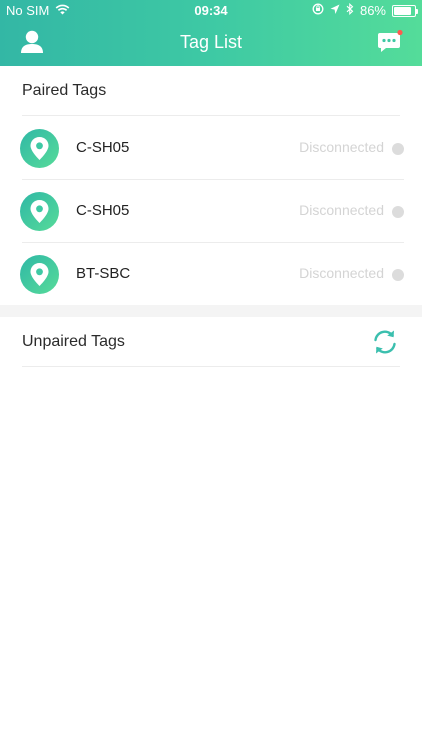 The width and height of the screenshot is (422, 750). I want to click on tag-row-inner: BT-SBC Disconnected, so click(212, 274).